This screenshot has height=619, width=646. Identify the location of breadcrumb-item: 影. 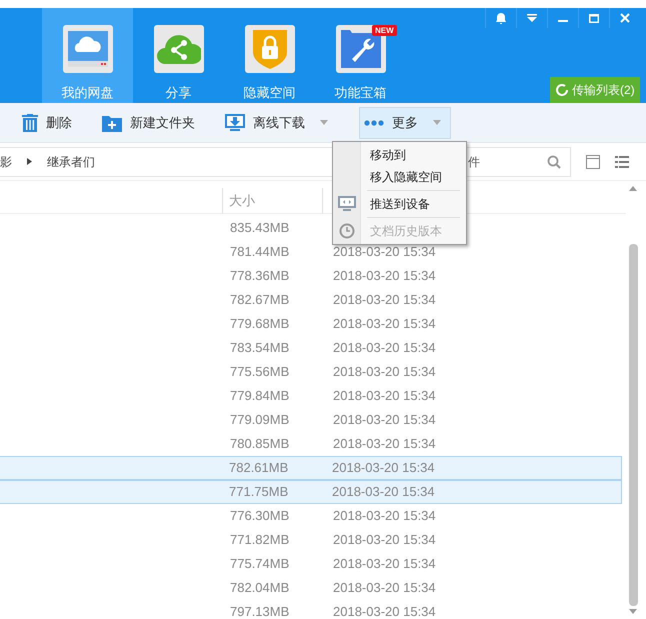
(6, 161).